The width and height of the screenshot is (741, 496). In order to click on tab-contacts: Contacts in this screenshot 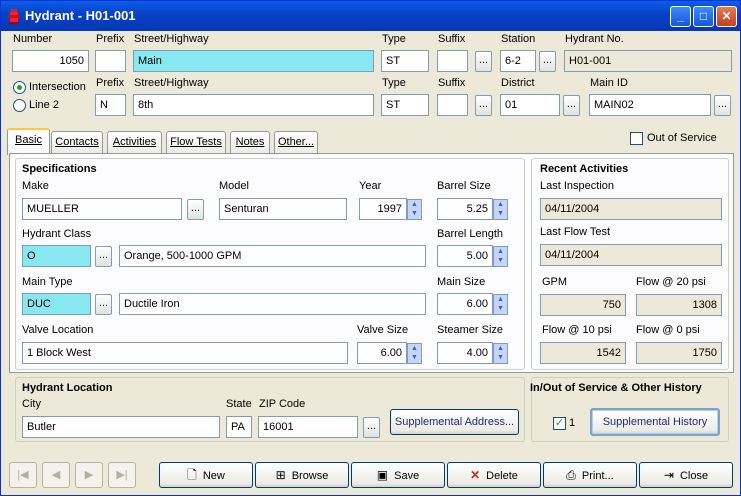, I will do `click(77, 142)`.